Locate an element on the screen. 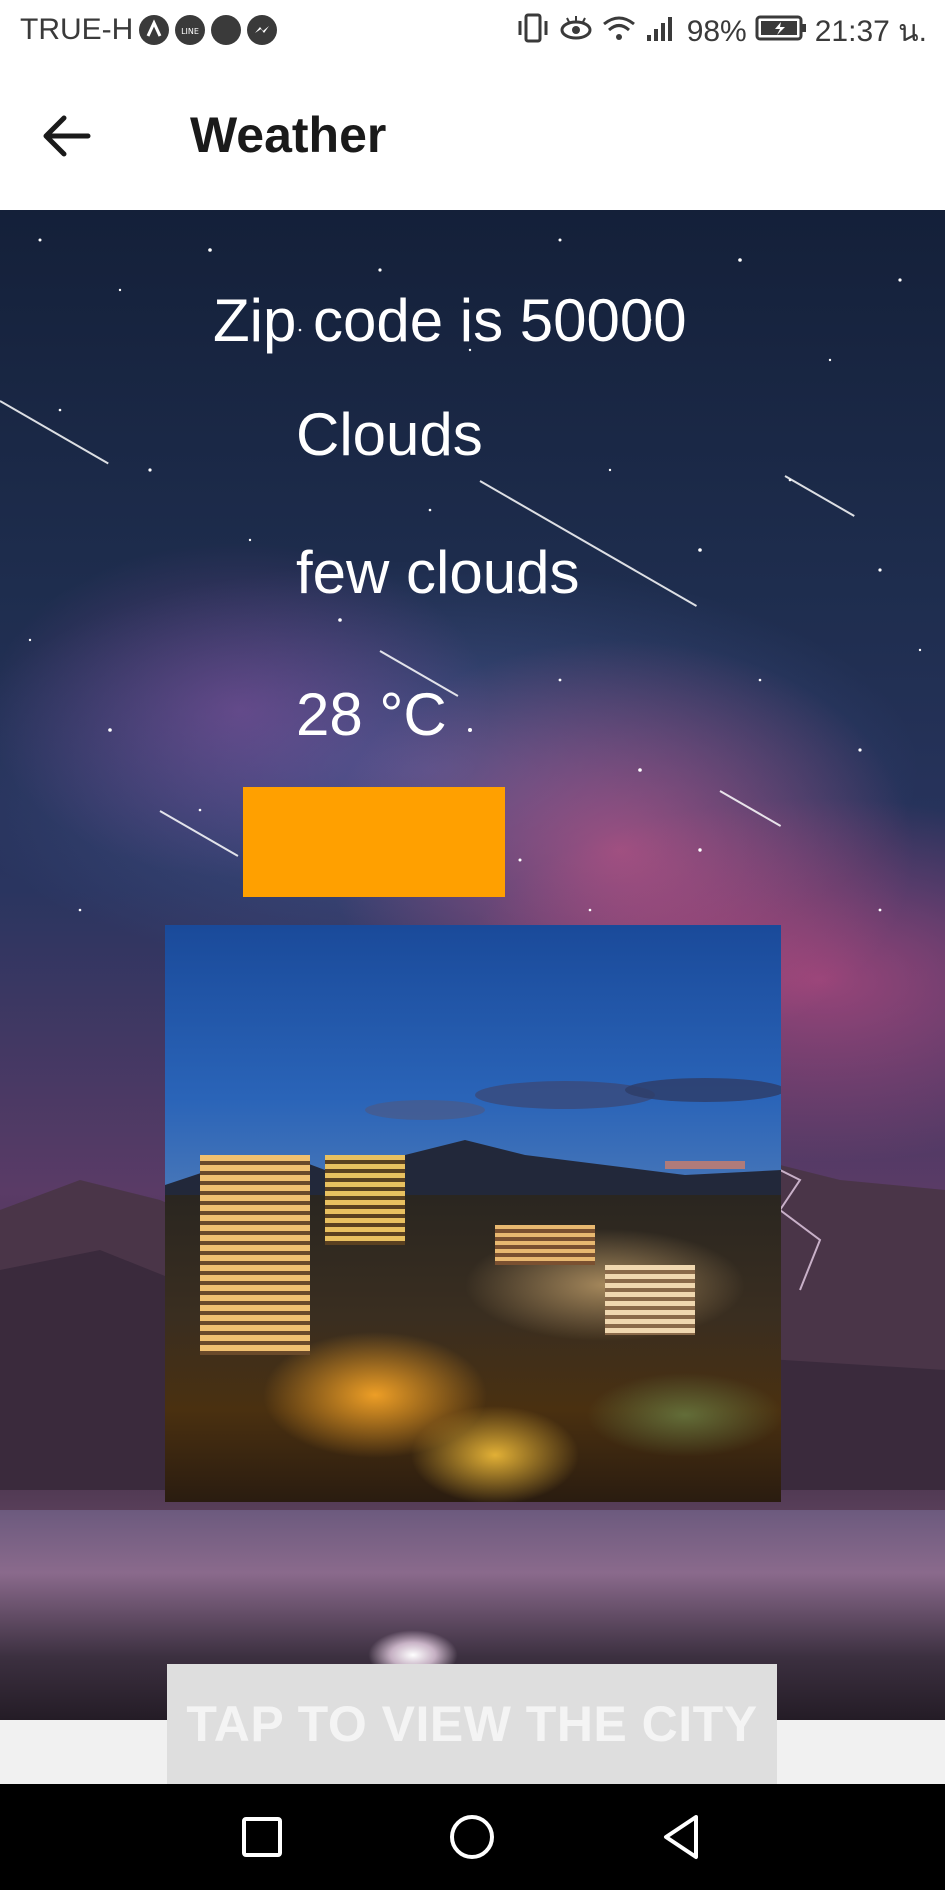  recent-apps-icon is located at coordinates (262, 1837).